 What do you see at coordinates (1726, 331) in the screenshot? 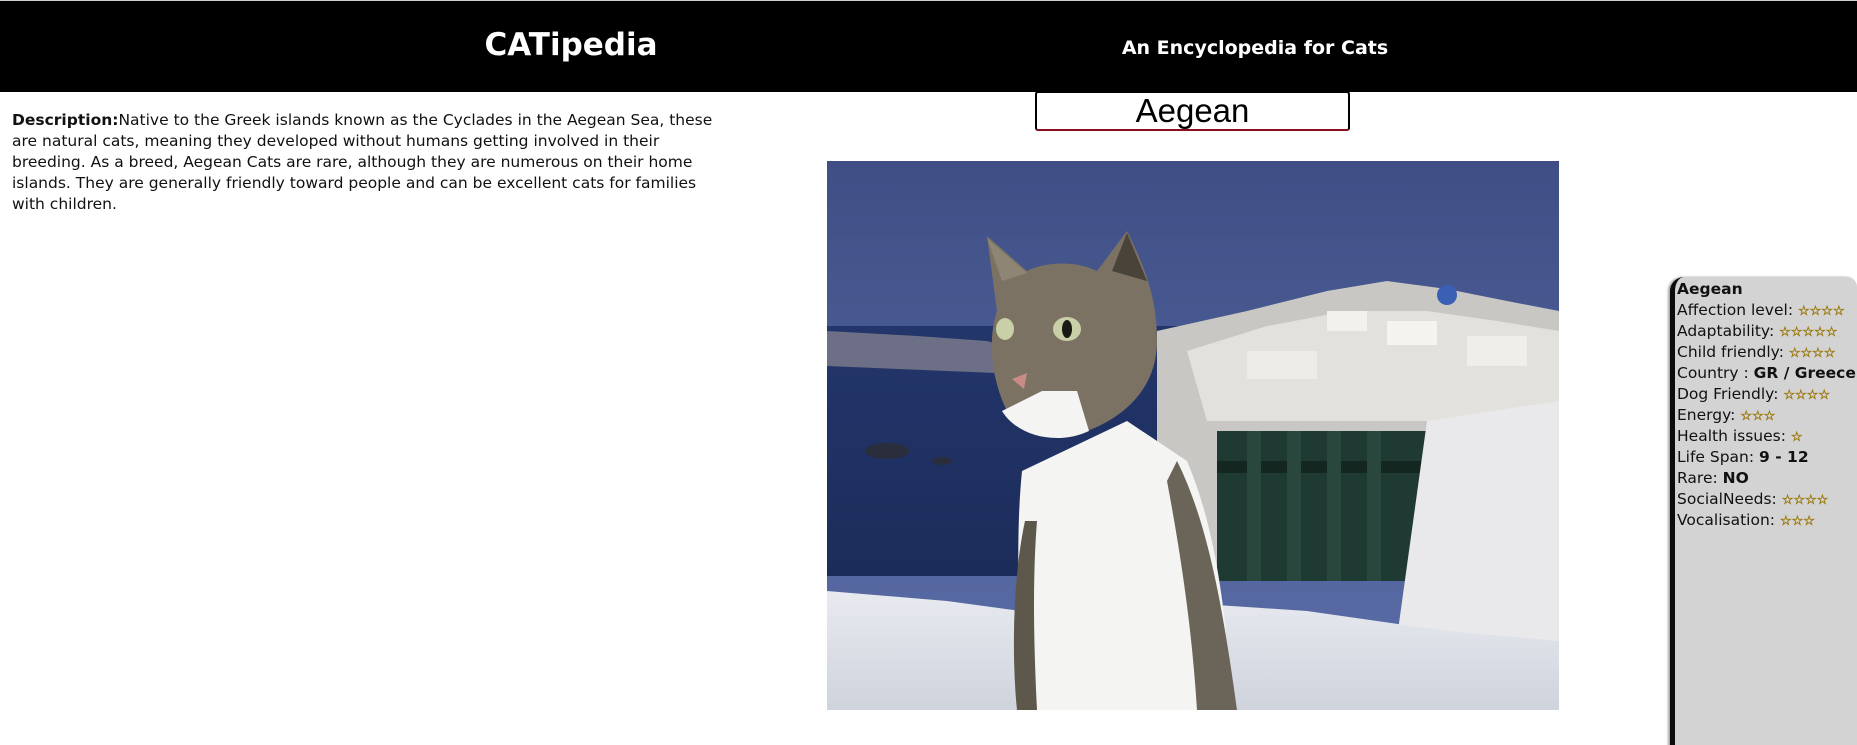
I see `adaptability-label: Adaptability:` at bounding box center [1726, 331].